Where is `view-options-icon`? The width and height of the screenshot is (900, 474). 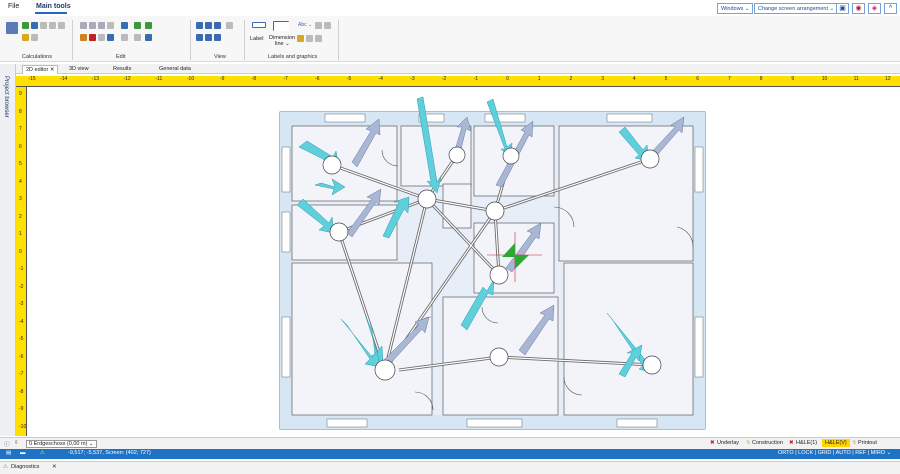
view-options-icon is located at coordinates (229, 25).